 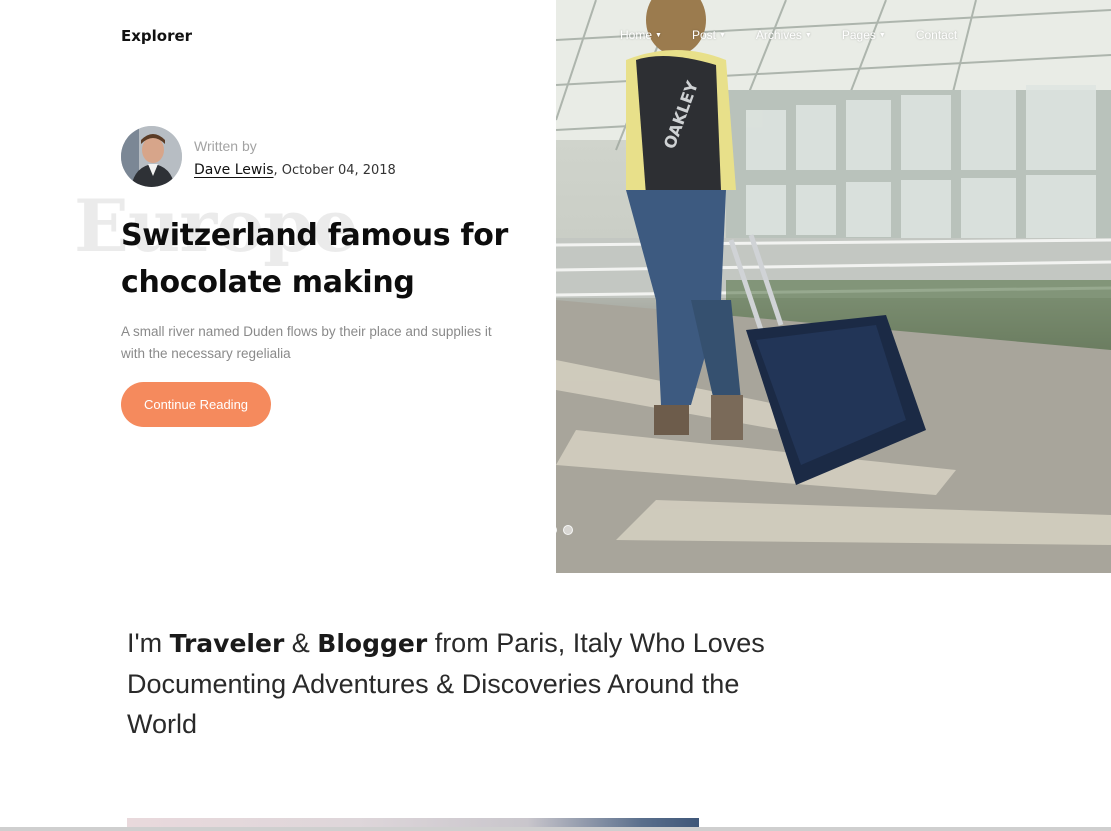 I want to click on byline: Dave Lewis, October 04, 2018, so click(x=295, y=170).